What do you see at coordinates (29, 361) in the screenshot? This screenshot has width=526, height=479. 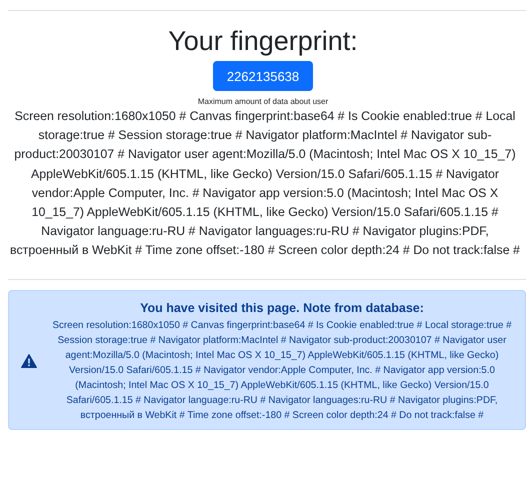 I see `warning-icon` at bounding box center [29, 361].